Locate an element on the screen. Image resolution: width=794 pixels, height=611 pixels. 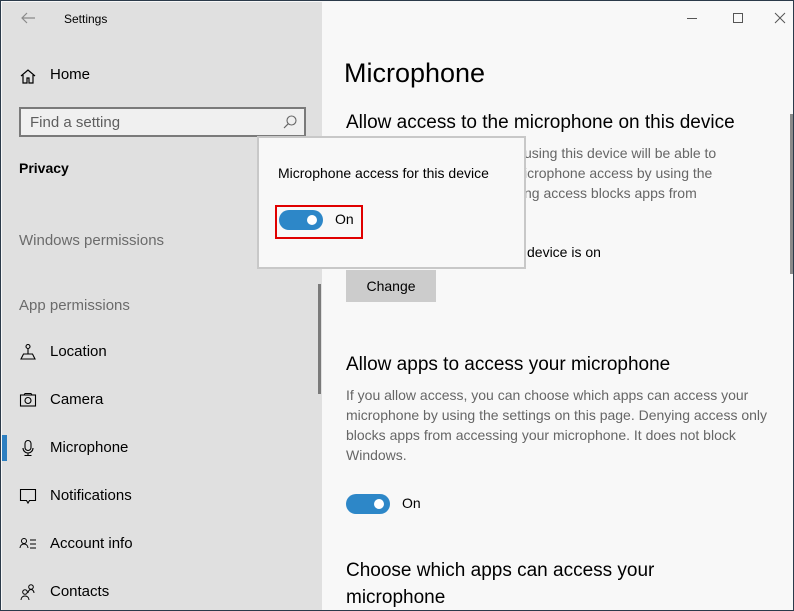
close-button is located at coordinates (779, 18).